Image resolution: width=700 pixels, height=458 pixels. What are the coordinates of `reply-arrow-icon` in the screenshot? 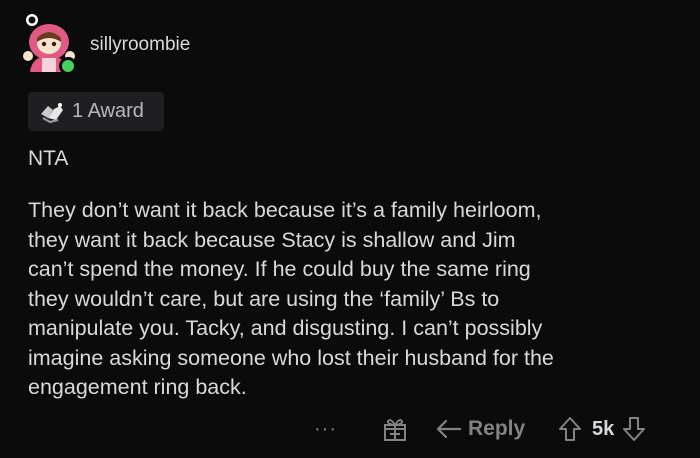 It's located at (449, 429).